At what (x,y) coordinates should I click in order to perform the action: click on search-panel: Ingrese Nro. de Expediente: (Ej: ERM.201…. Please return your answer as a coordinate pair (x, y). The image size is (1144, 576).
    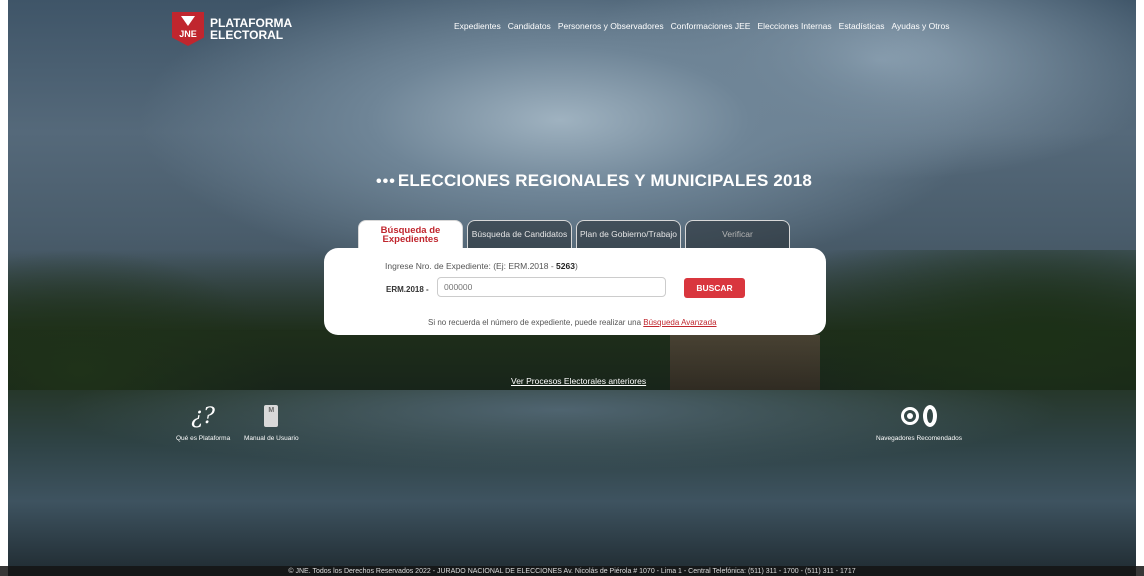
    Looking at the image, I should click on (575, 291).